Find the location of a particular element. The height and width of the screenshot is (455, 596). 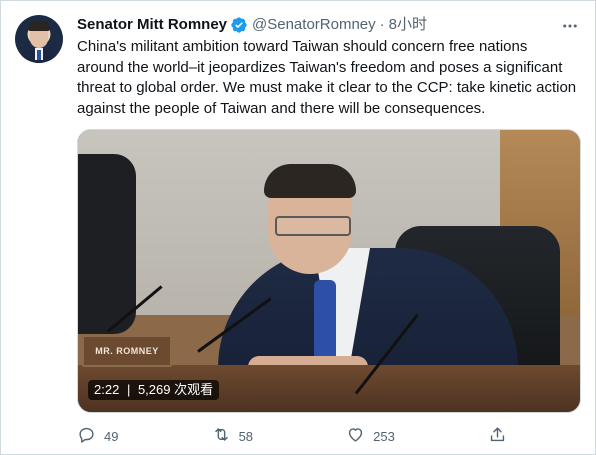

video-duration: 2:22 is located at coordinates (107, 389).